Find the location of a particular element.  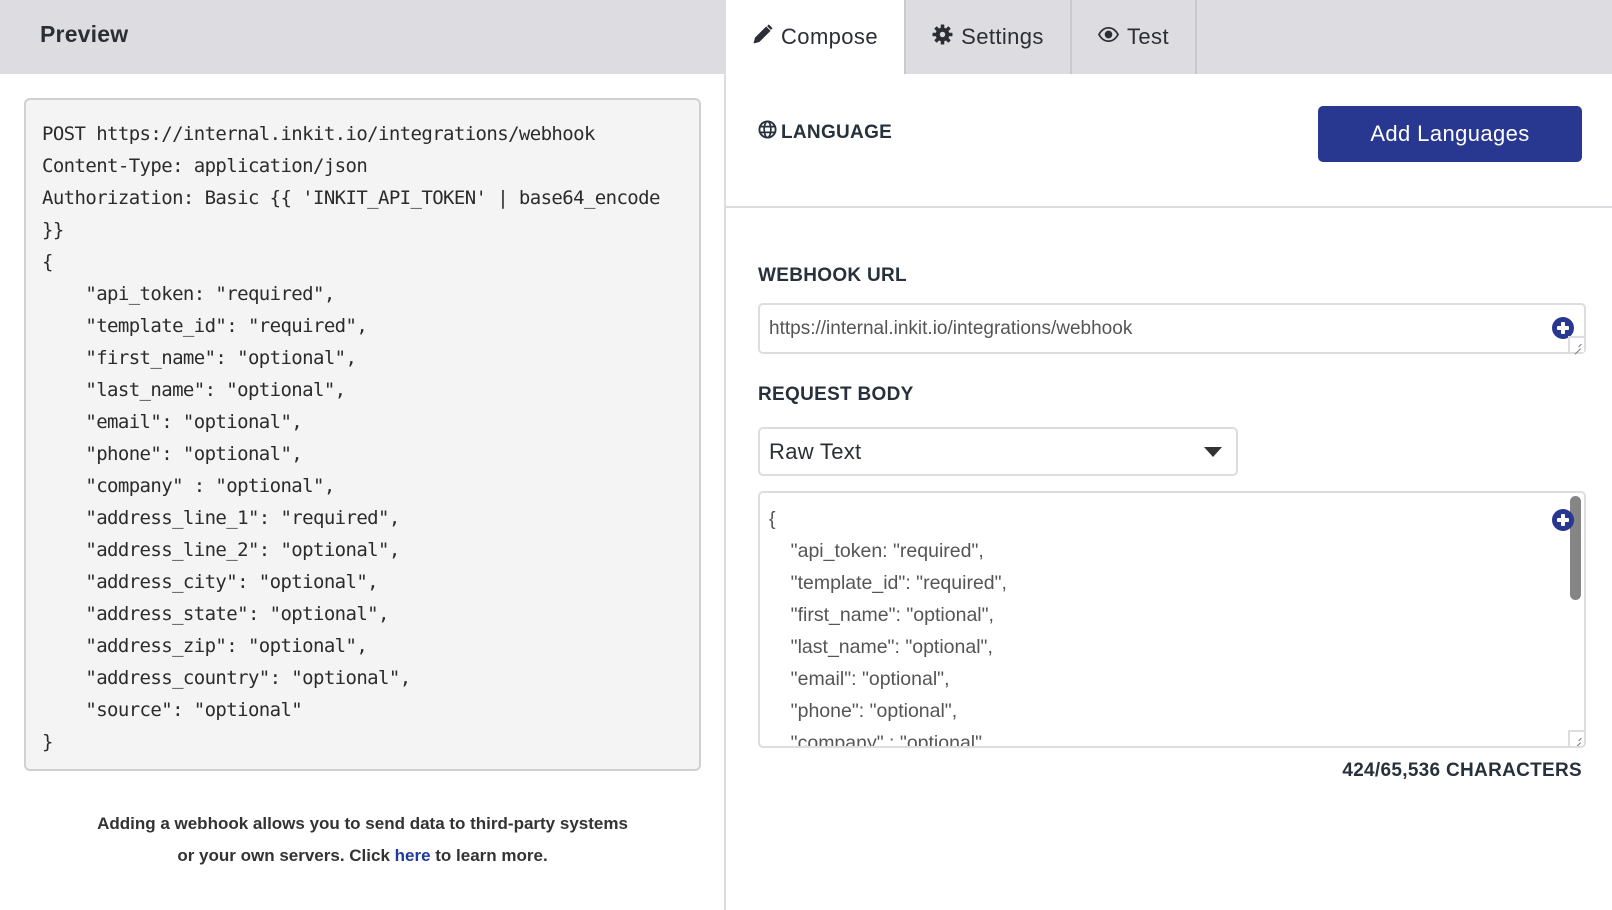

tab-compose: Compose is located at coordinates (816, 37).